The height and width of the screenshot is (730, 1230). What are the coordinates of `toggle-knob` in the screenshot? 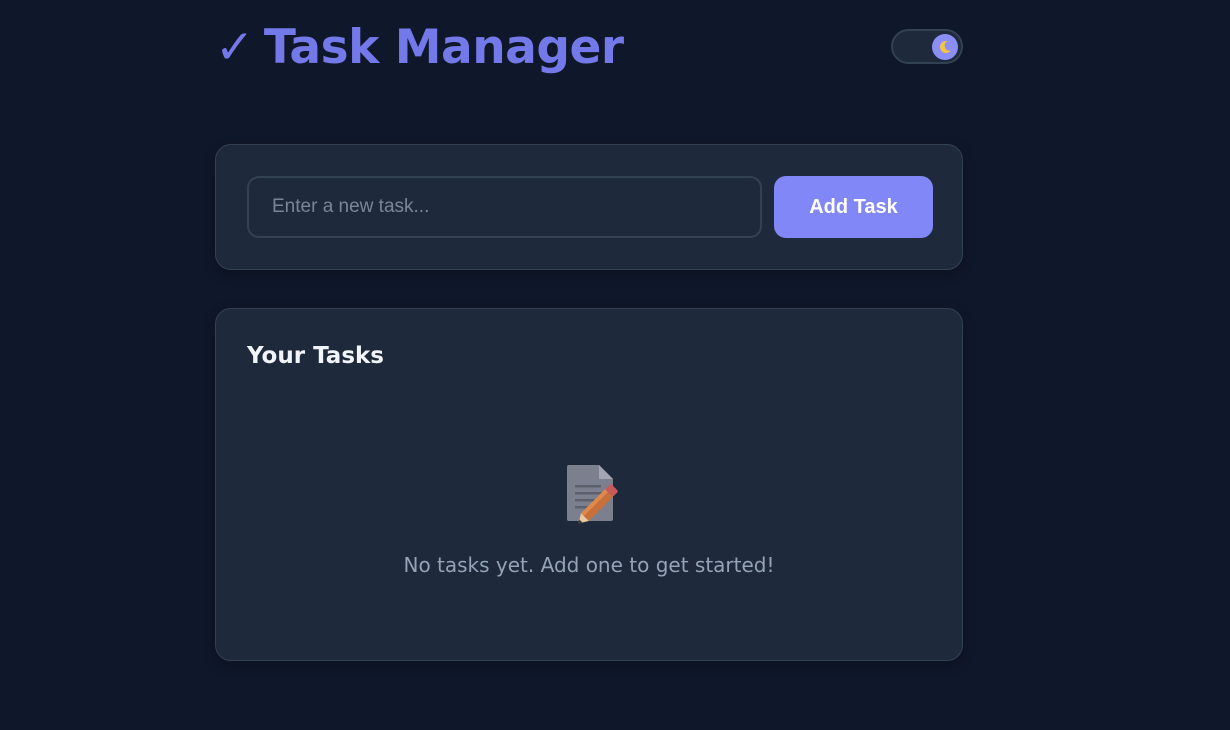 It's located at (945, 47).